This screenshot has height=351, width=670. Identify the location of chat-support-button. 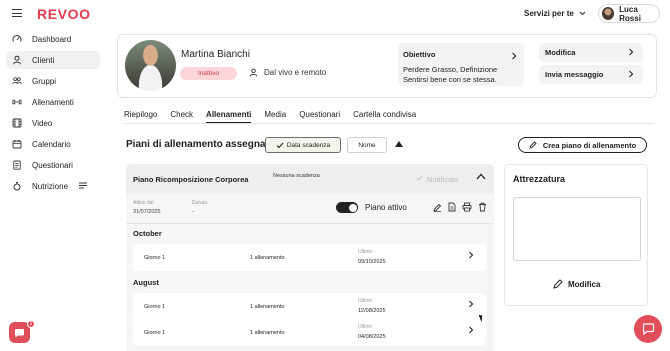
(648, 329).